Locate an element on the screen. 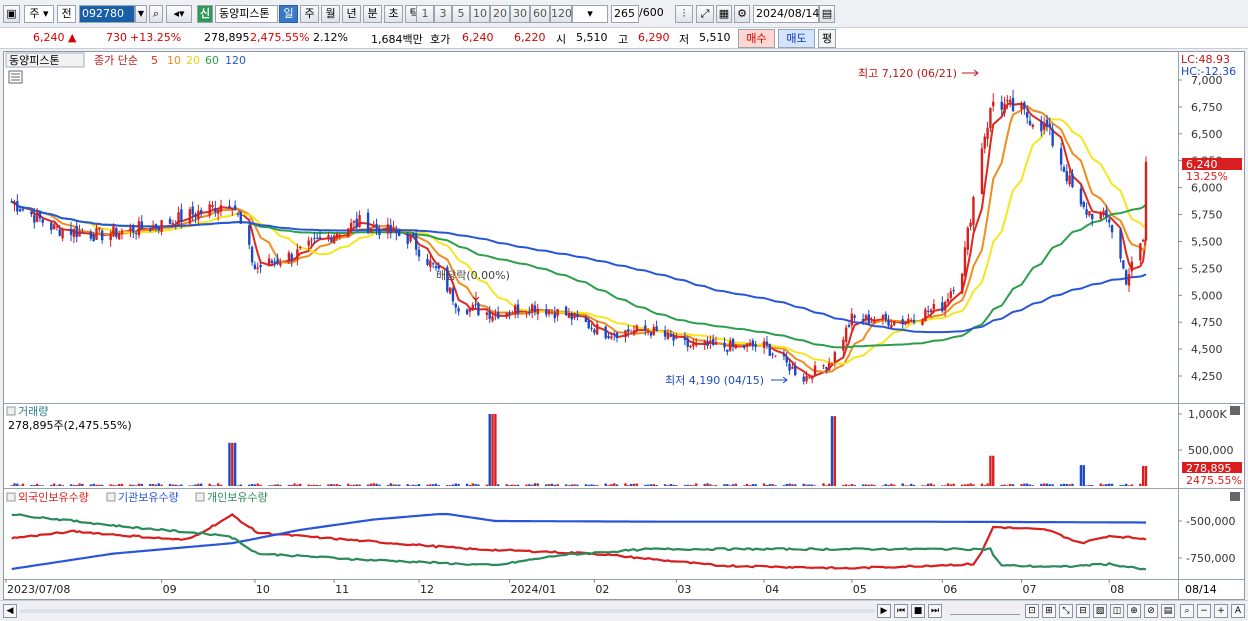  tool-2-icon: ⊞ is located at coordinates (1049, 611).